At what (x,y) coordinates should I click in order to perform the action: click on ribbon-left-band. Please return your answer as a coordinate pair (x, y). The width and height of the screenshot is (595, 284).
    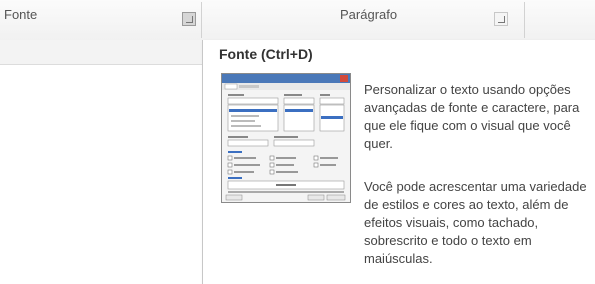
    Looking at the image, I should click on (101, 52).